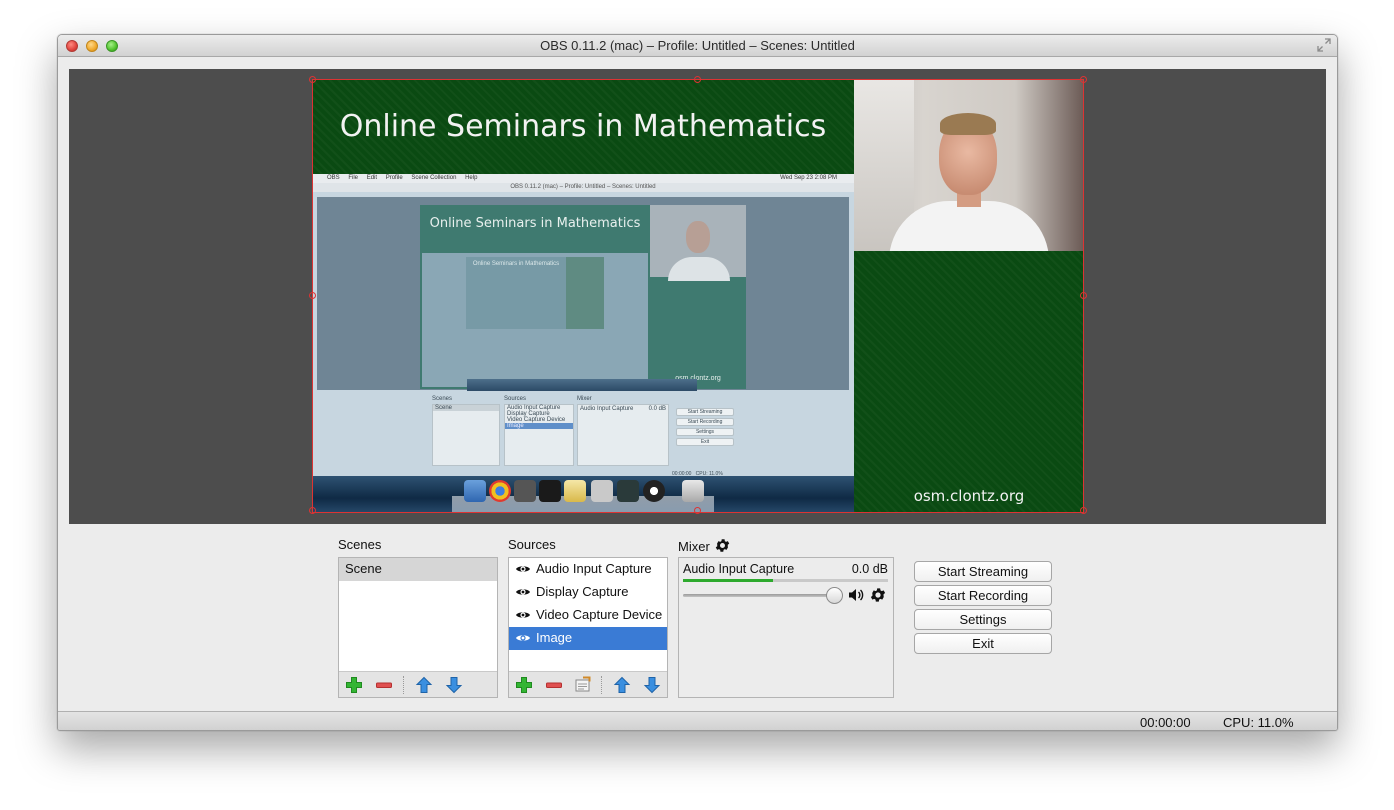  I want to click on remove-scene-button, so click(384, 685).